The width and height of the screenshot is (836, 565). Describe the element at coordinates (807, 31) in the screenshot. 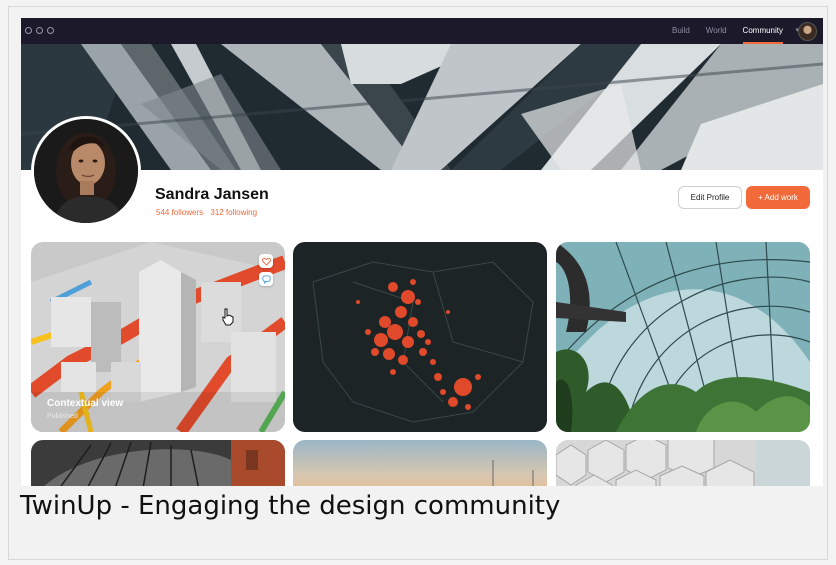

I see `user-avatar-icon` at that location.